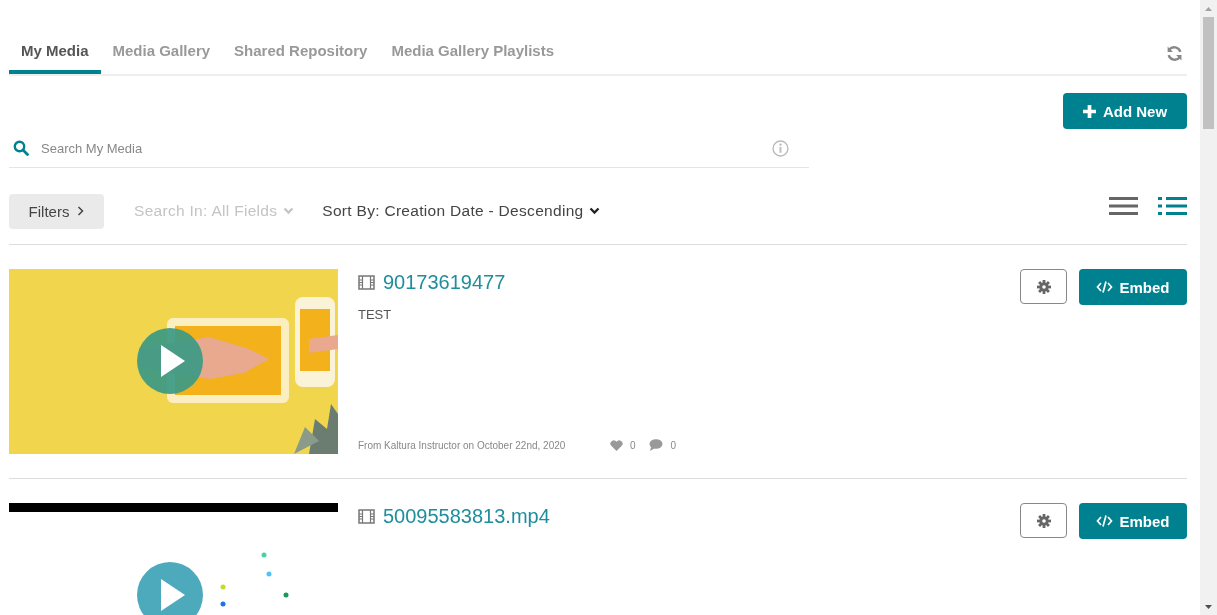 This screenshot has height=615, width=1217. Describe the element at coordinates (375, 314) in the screenshot. I see `media-description: TEST` at that location.